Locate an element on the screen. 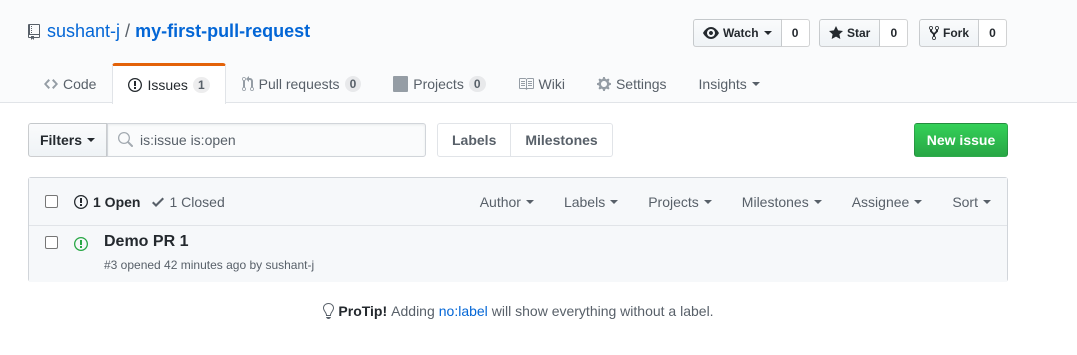  milestones-filter-menu: Milestones is located at coordinates (782, 202).